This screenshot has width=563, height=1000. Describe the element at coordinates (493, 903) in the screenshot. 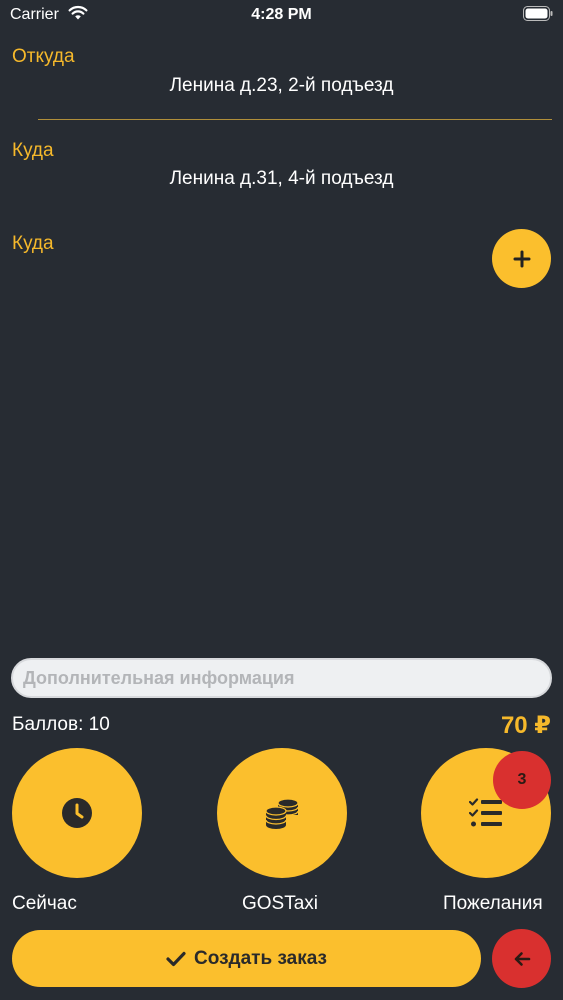

I see `wishes-label: Пожелания` at that location.